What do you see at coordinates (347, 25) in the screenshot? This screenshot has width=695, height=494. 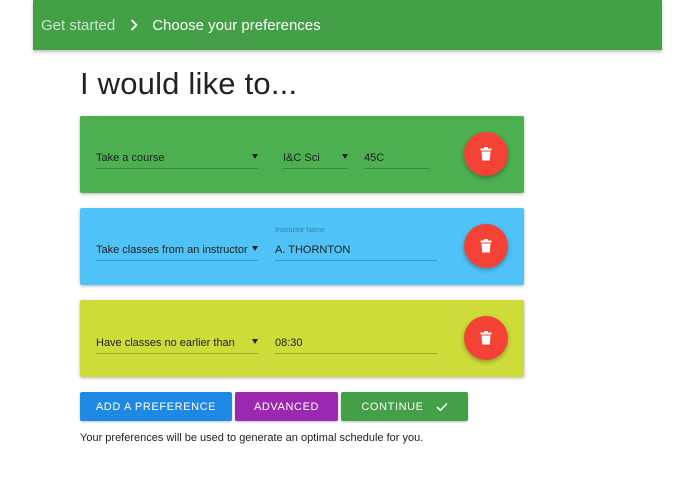 I see `app-bar: Get started Choose your preferences` at bounding box center [347, 25].